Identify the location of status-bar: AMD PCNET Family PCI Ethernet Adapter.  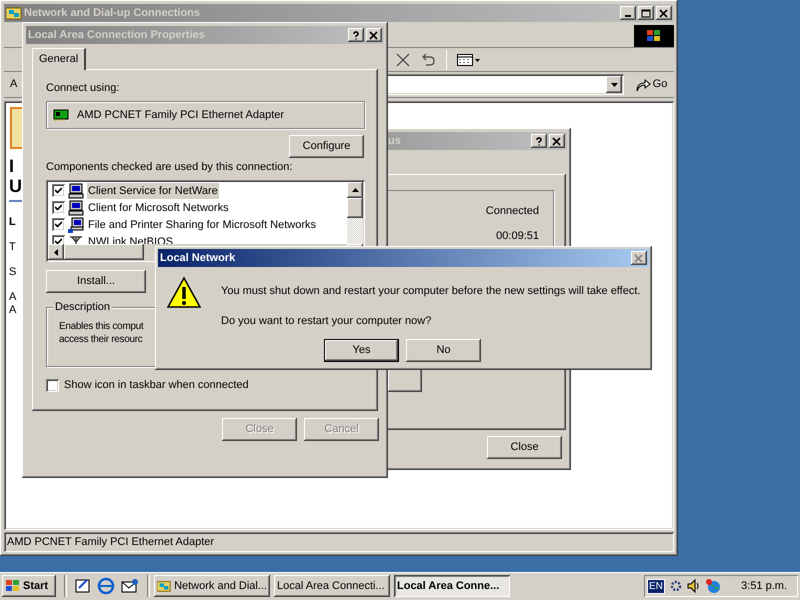
(339, 542).